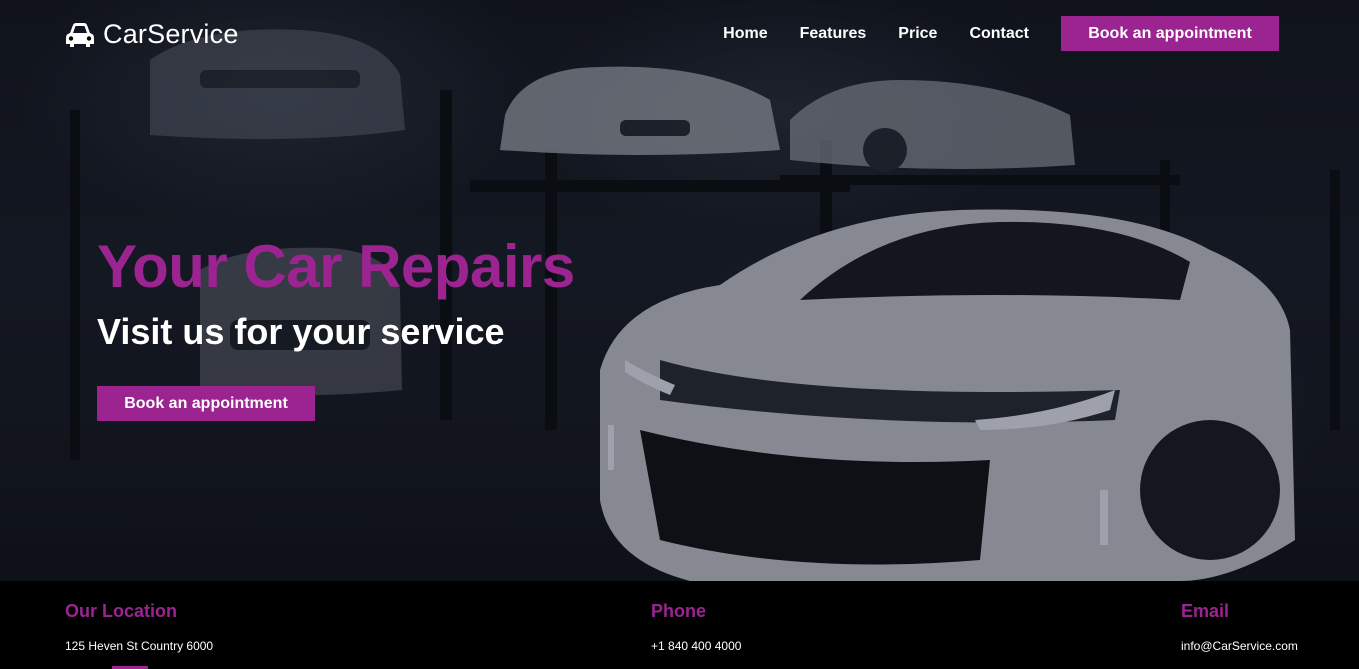 This screenshot has width=1359, height=669. I want to click on brand-logo: CarService, so click(152, 34).